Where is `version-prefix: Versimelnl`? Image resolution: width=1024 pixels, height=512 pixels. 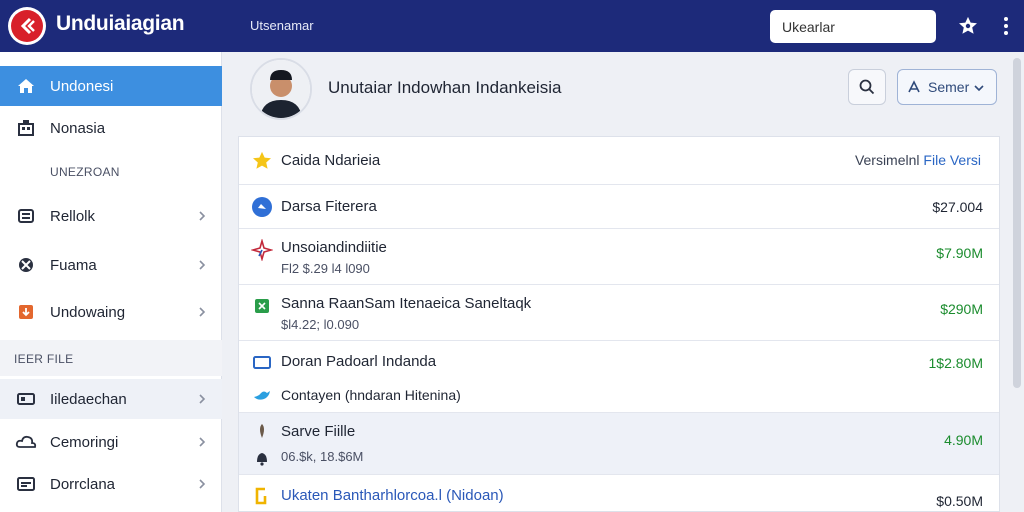 version-prefix: Versimelnl is located at coordinates (887, 160).